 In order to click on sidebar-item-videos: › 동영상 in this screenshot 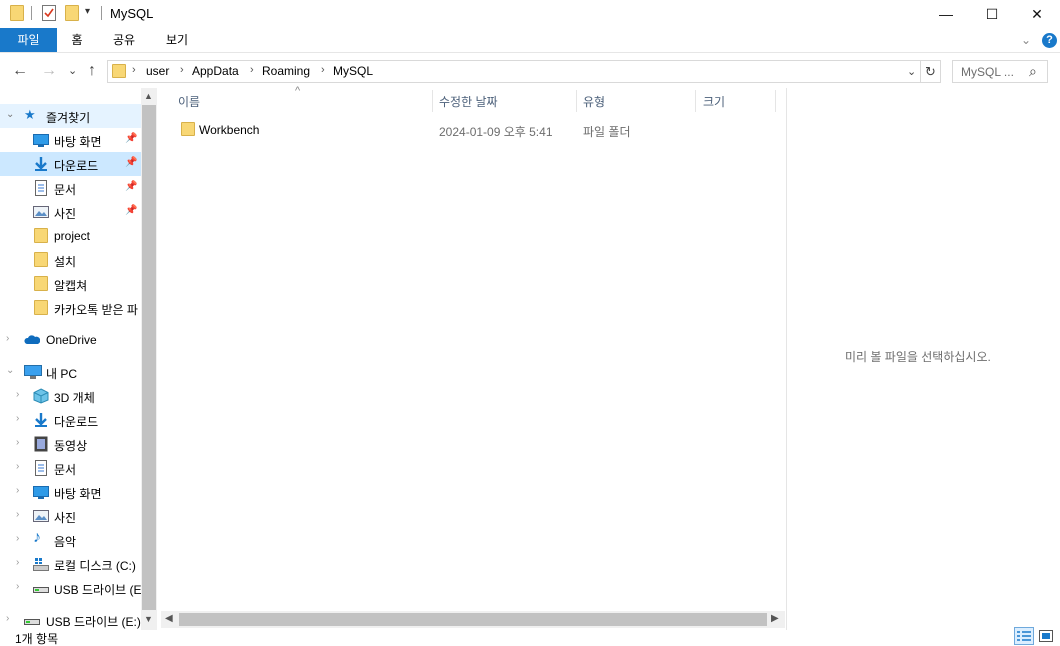, I will do `click(70, 444)`.